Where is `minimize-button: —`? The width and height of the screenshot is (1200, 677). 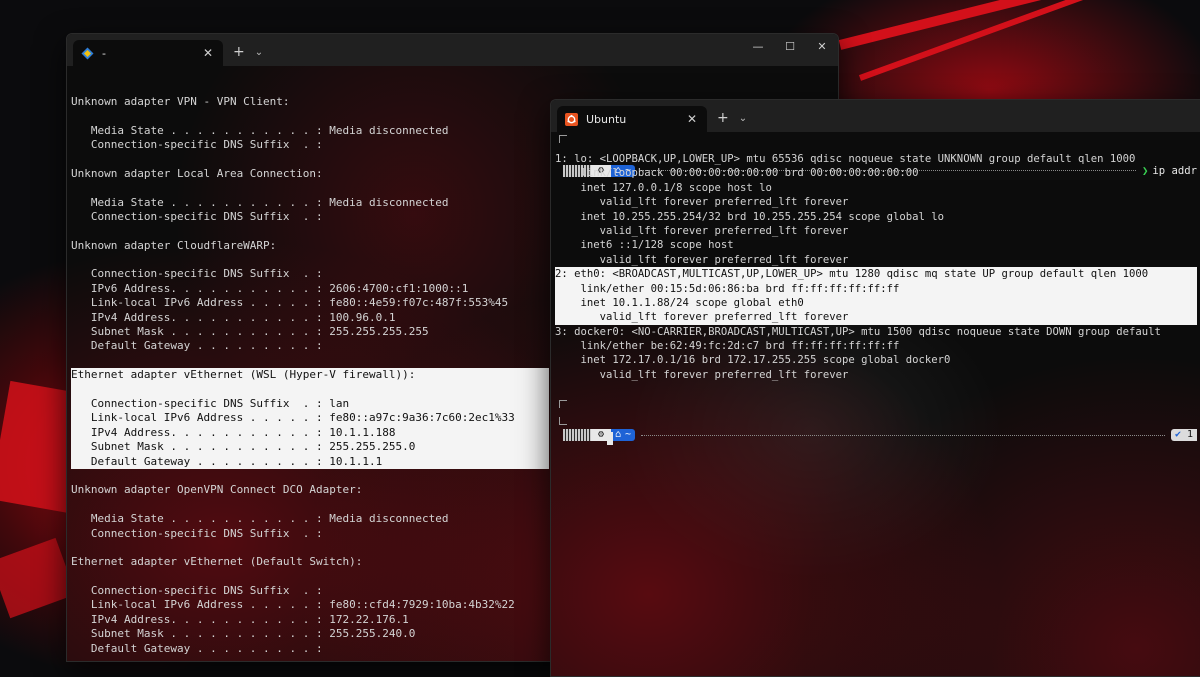
minimize-button: — is located at coordinates (758, 47).